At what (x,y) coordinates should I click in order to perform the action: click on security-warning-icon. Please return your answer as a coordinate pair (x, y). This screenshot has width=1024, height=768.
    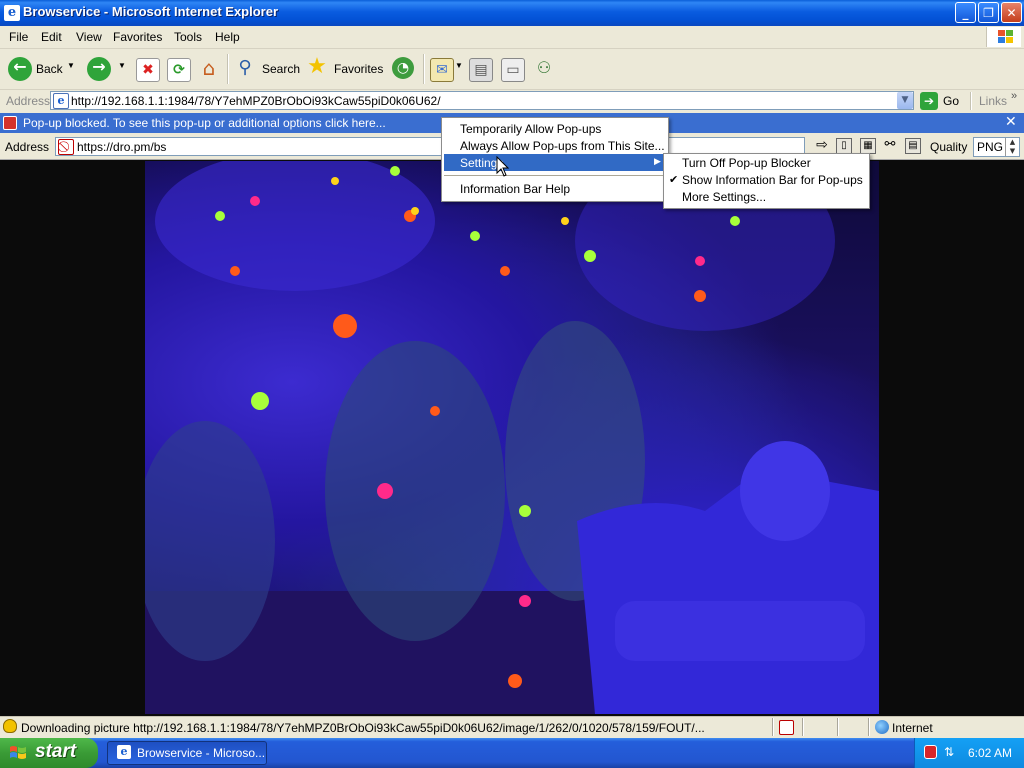
    Looking at the image, I should click on (10, 726).